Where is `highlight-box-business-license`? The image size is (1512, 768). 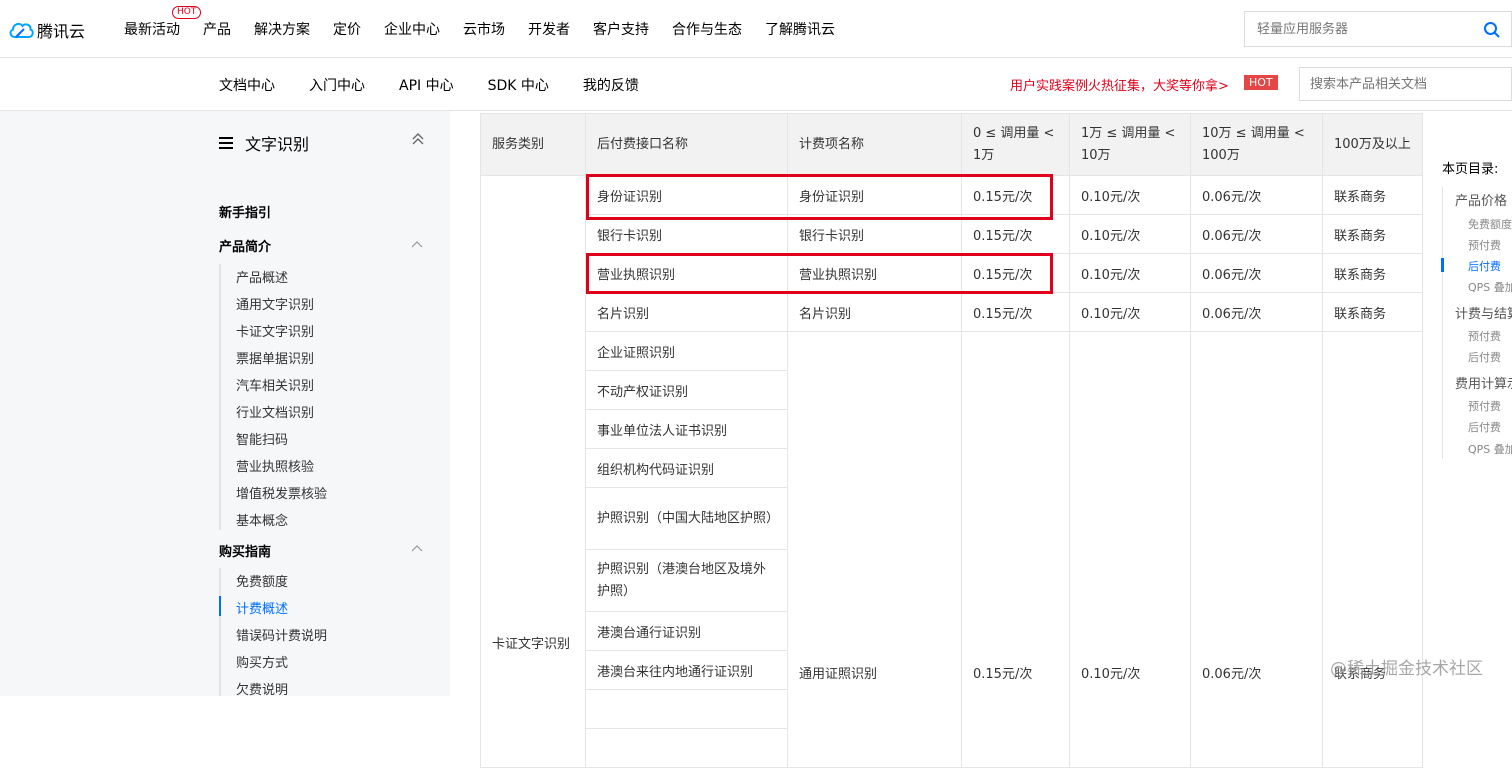
highlight-box-business-license is located at coordinates (819, 273).